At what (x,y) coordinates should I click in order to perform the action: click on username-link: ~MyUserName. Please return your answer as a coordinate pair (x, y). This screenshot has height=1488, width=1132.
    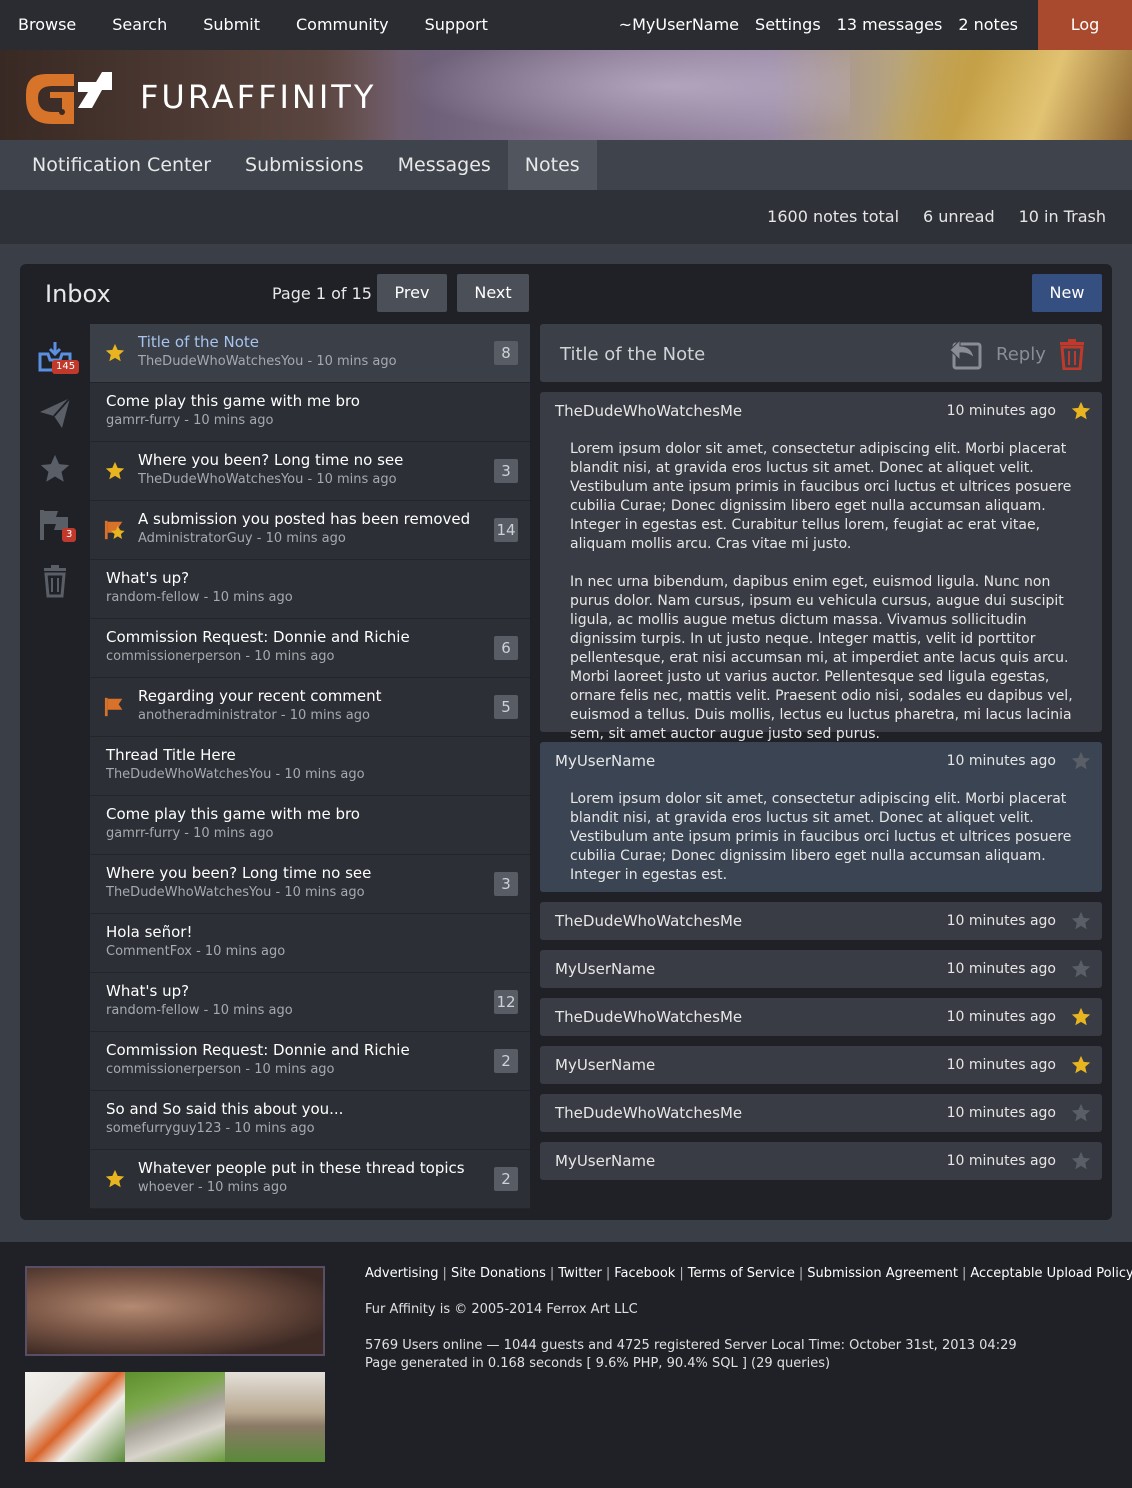
    Looking at the image, I should click on (679, 25).